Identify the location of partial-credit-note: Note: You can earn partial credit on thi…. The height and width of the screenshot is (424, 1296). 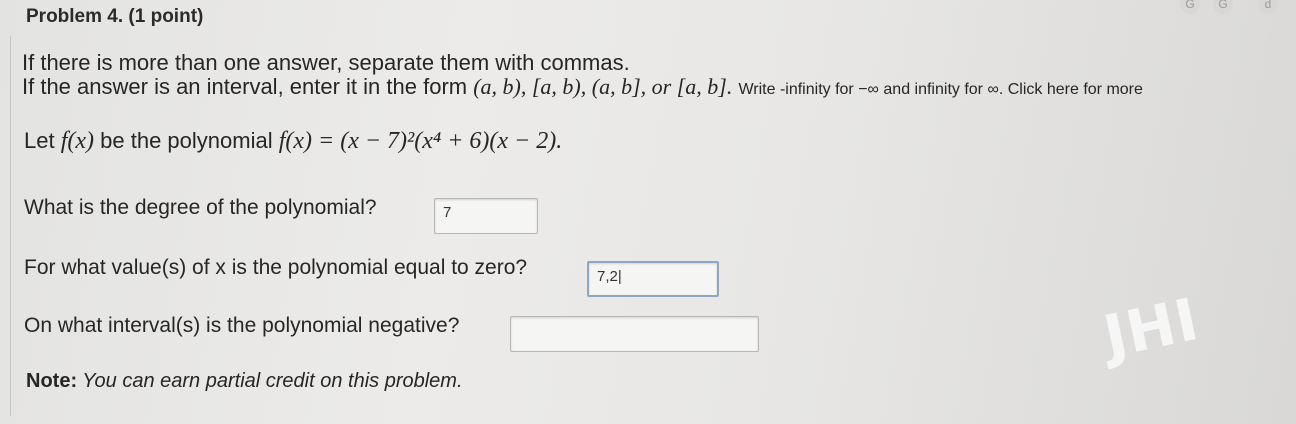
(244, 381).